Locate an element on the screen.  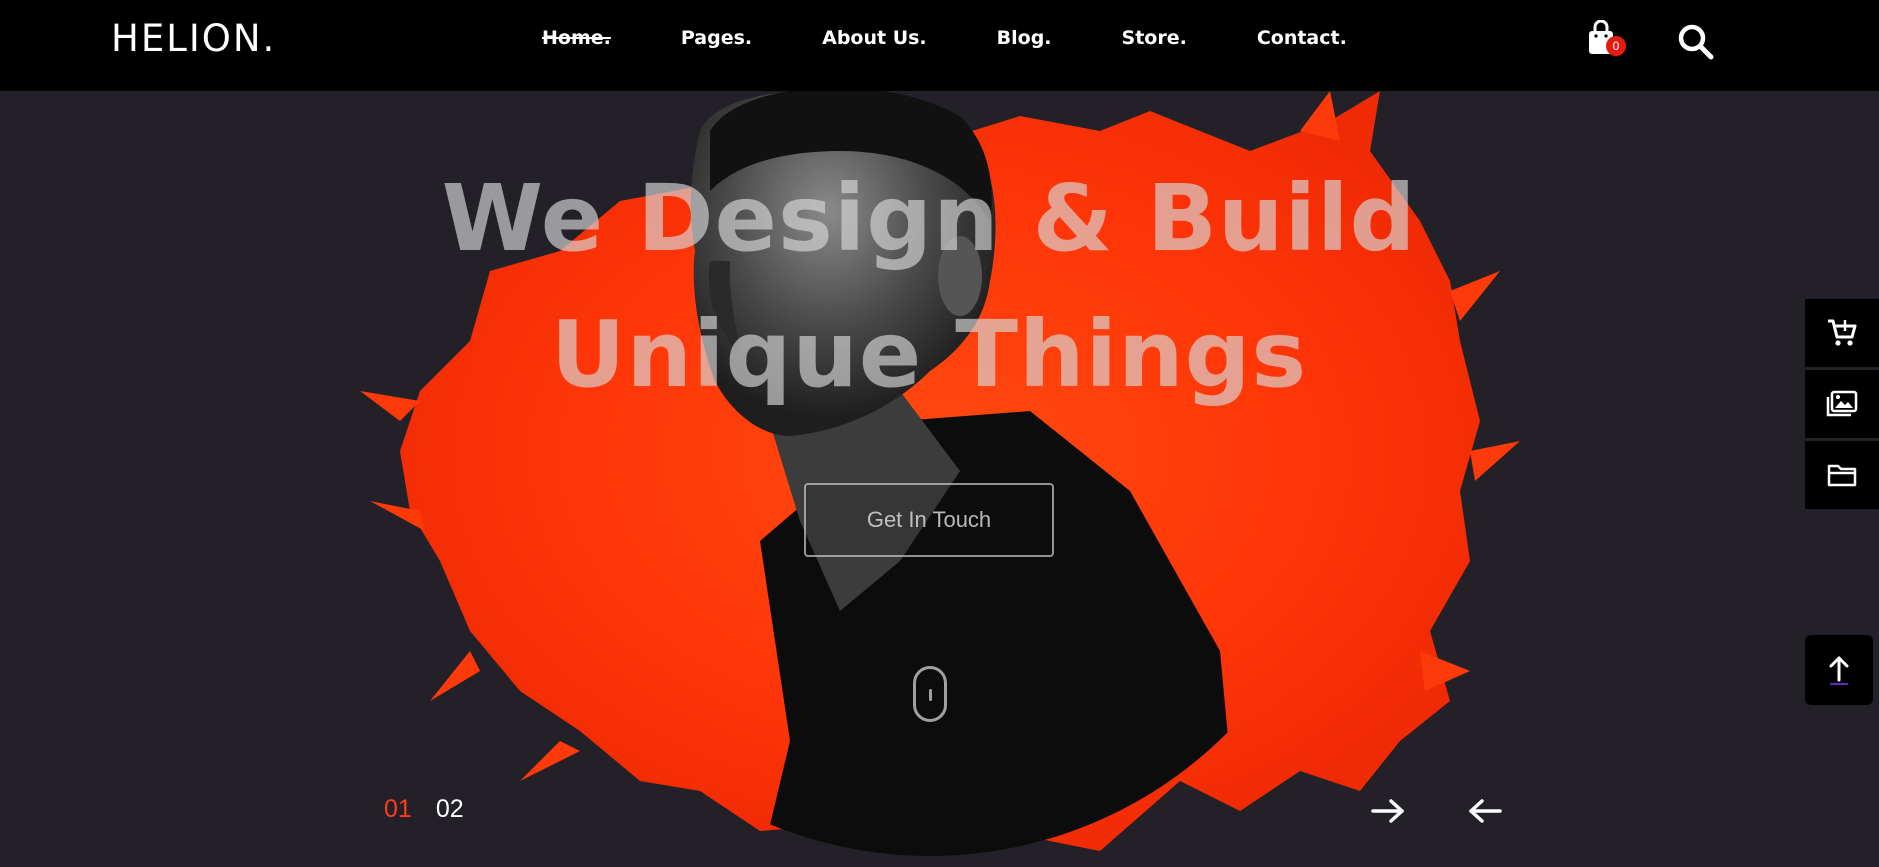
folder-icon is located at coordinates (1842, 475).